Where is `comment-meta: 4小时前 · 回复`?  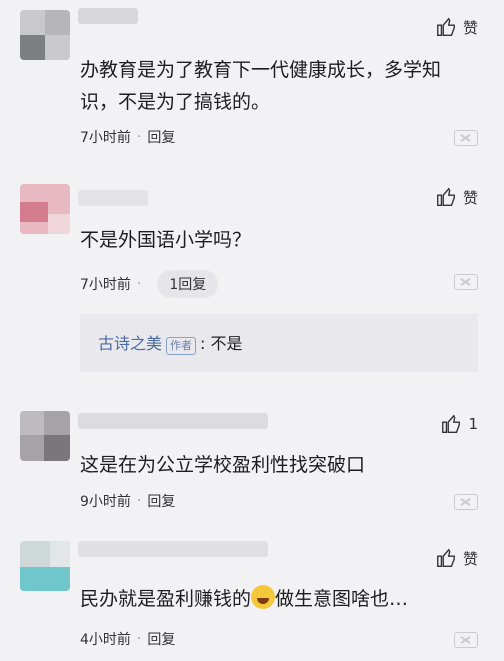
comment-meta: 4小时前 · 回复 is located at coordinates (127, 639).